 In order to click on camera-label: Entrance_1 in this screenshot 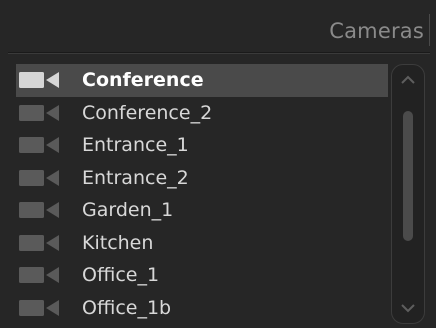, I will do `click(135, 145)`.